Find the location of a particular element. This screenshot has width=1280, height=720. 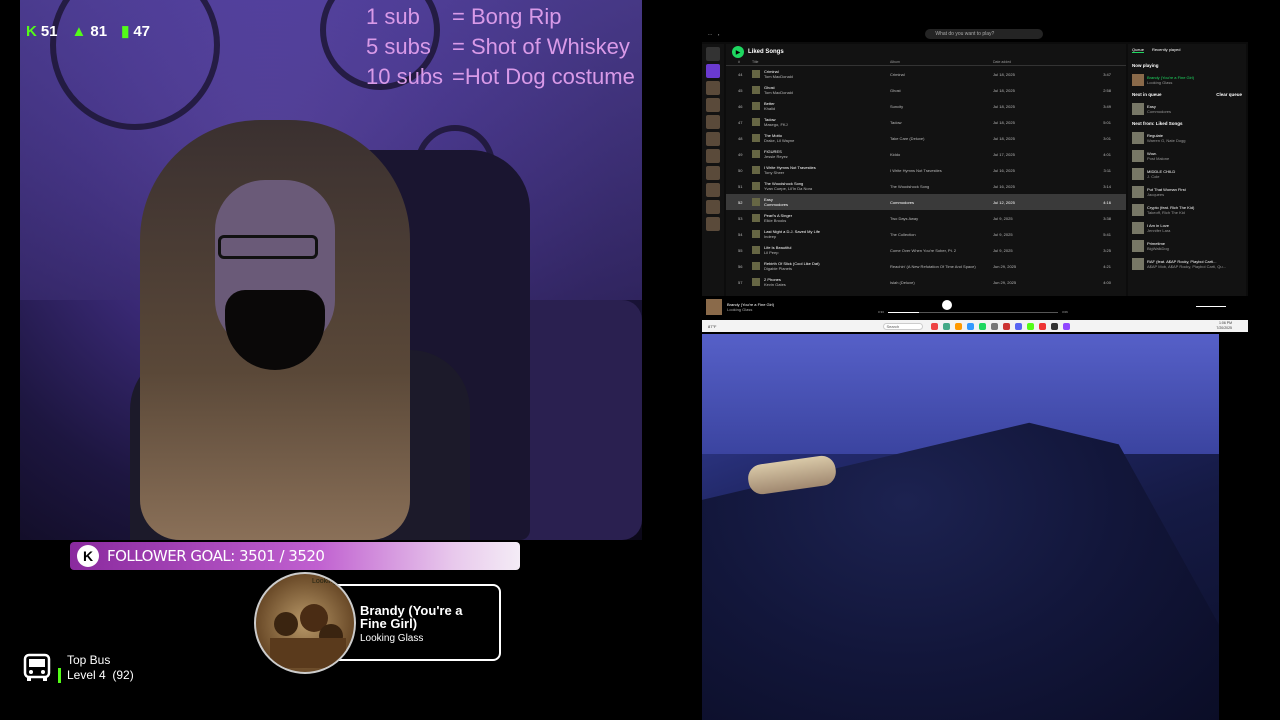

track-album: Commodores is located at coordinates (941, 202).